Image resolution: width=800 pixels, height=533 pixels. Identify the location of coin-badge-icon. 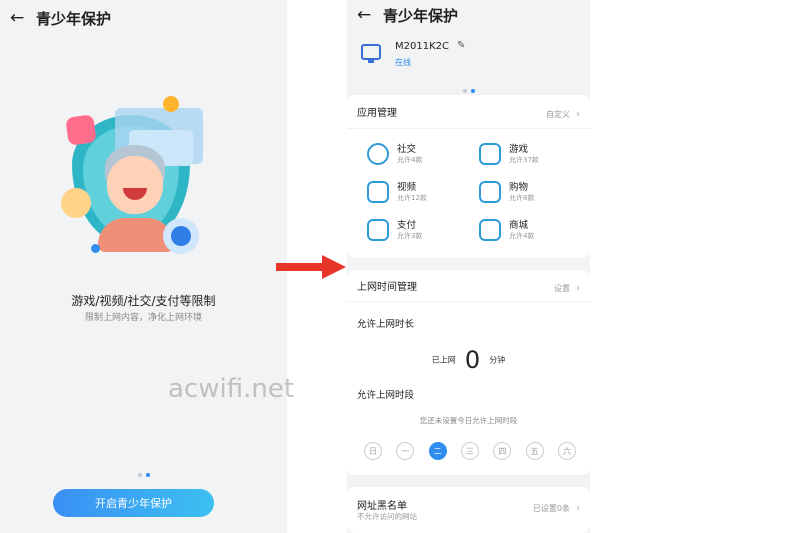
(171, 104).